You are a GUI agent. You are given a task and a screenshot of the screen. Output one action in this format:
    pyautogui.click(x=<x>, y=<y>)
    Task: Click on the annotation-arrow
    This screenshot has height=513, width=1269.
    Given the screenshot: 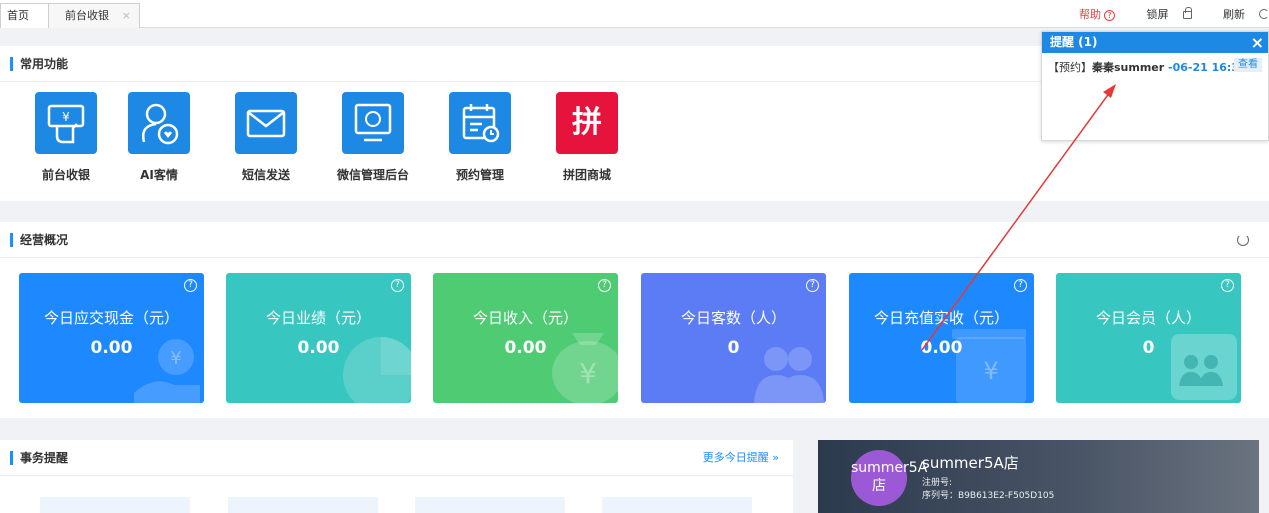 What is the action you would take?
    pyautogui.click(x=1018, y=217)
    